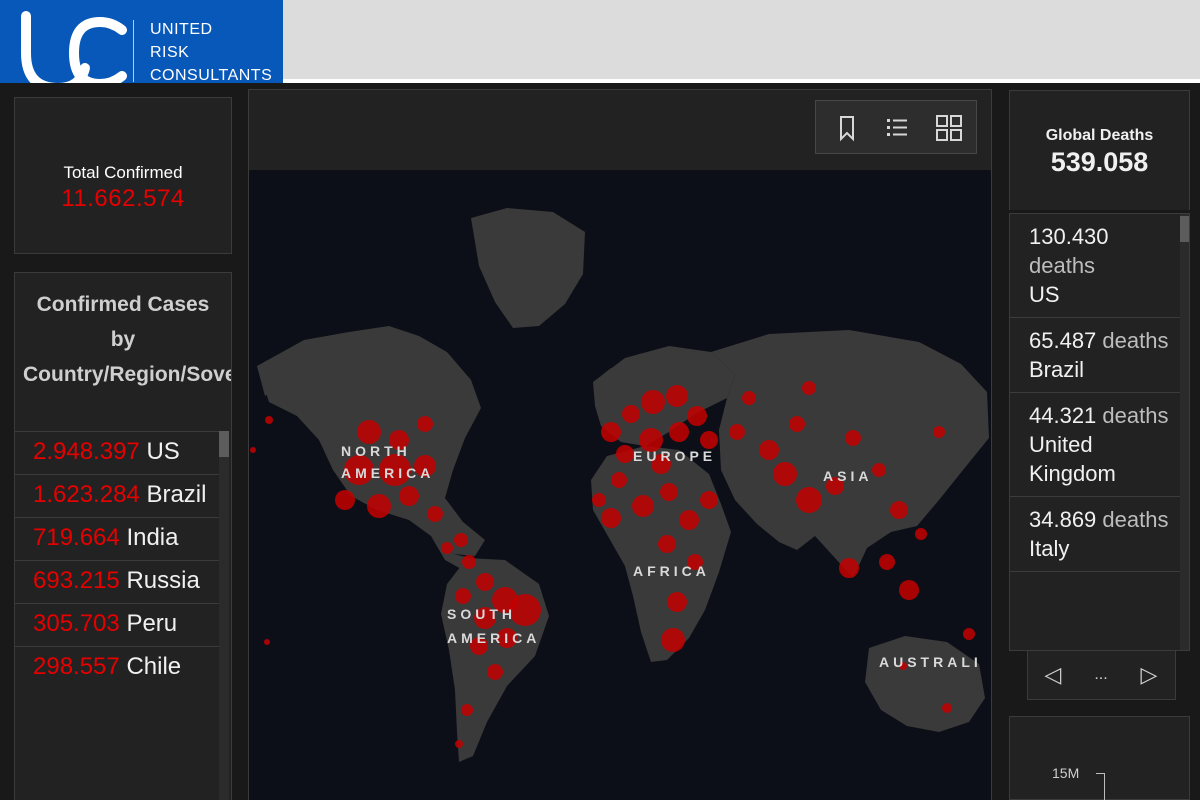  Describe the element at coordinates (1104, 786) in the screenshot. I see `chart-y-axis` at that location.